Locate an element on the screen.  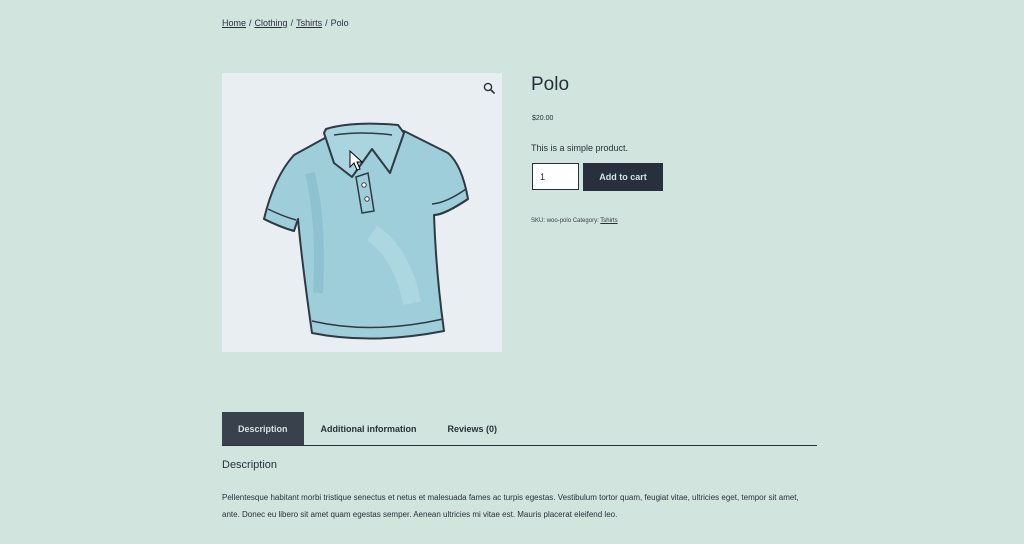
tab-reviews: Reviews (0) is located at coordinates (473, 428).